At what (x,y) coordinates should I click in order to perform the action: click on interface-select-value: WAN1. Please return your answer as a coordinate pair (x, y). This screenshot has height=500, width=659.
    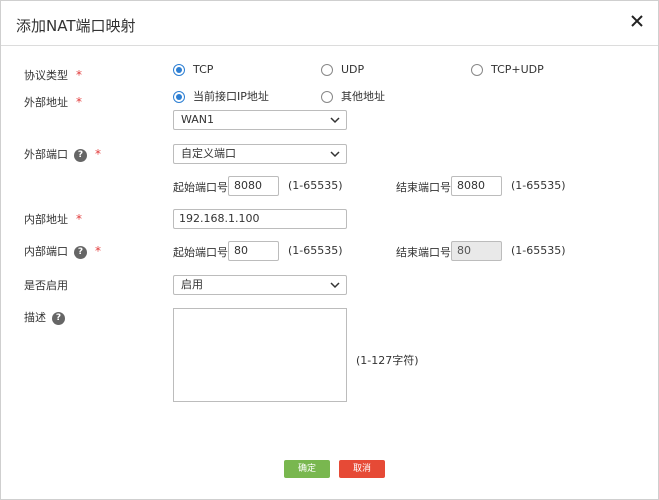
    Looking at the image, I should click on (198, 119).